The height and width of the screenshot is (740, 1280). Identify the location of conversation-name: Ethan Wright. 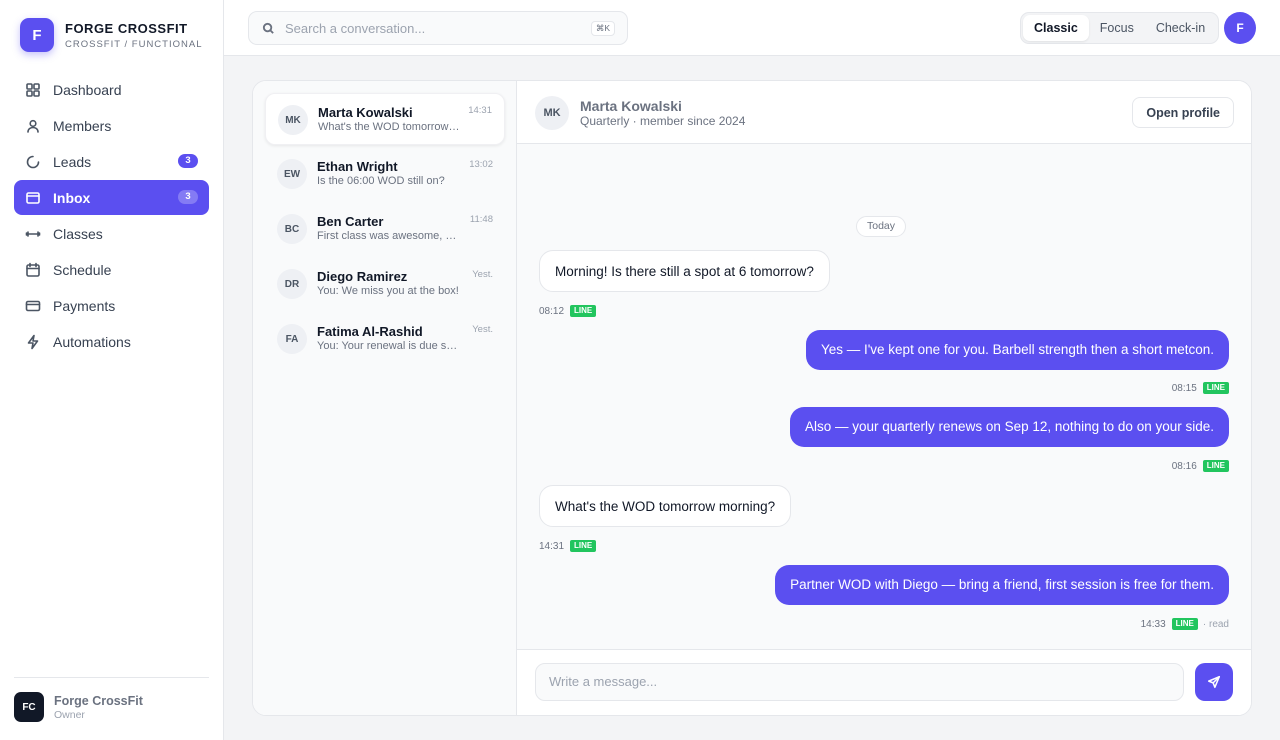
(357, 166).